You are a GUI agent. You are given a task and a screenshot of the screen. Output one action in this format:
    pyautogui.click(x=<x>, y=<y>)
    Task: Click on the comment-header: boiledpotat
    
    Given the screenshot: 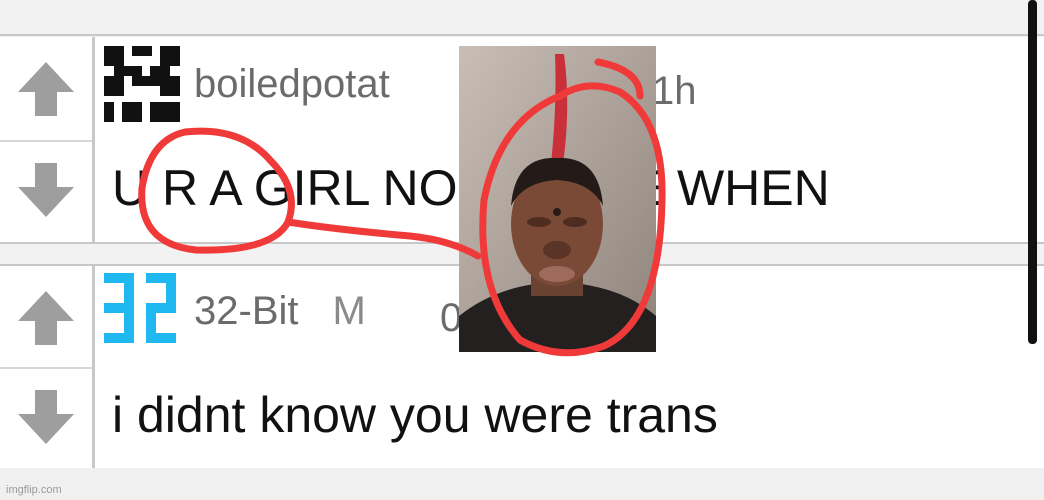 What is the action you would take?
    pyautogui.click(x=247, y=84)
    